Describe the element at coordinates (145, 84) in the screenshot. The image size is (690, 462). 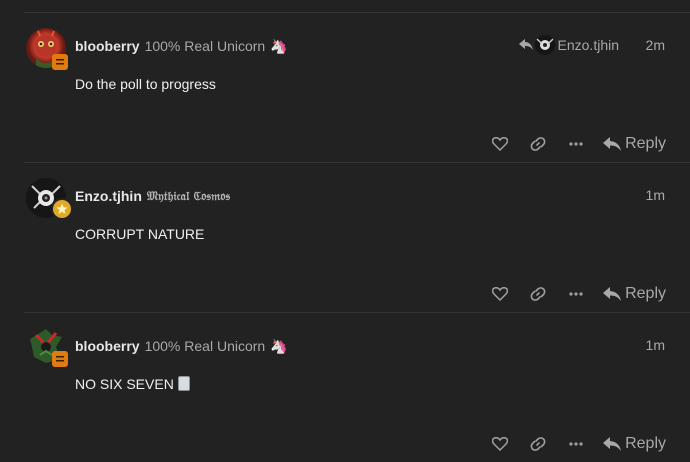
I see `post-body: Do the poll to progress` at that location.